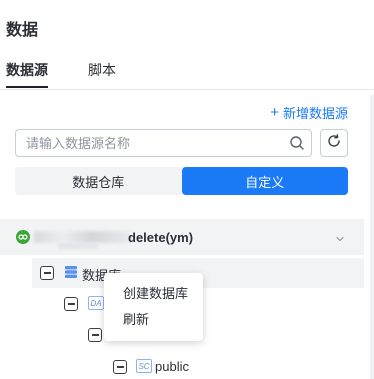  What do you see at coordinates (27, 74) in the screenshot?
I see `tab-datasource: 数据源` at bounding box center [27, 74].